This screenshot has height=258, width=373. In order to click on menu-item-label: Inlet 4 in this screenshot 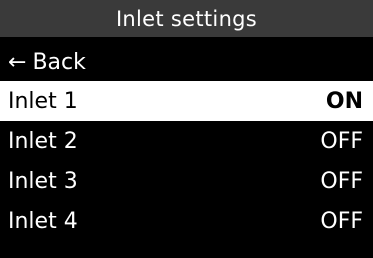, I will do `click(43, 221)`.